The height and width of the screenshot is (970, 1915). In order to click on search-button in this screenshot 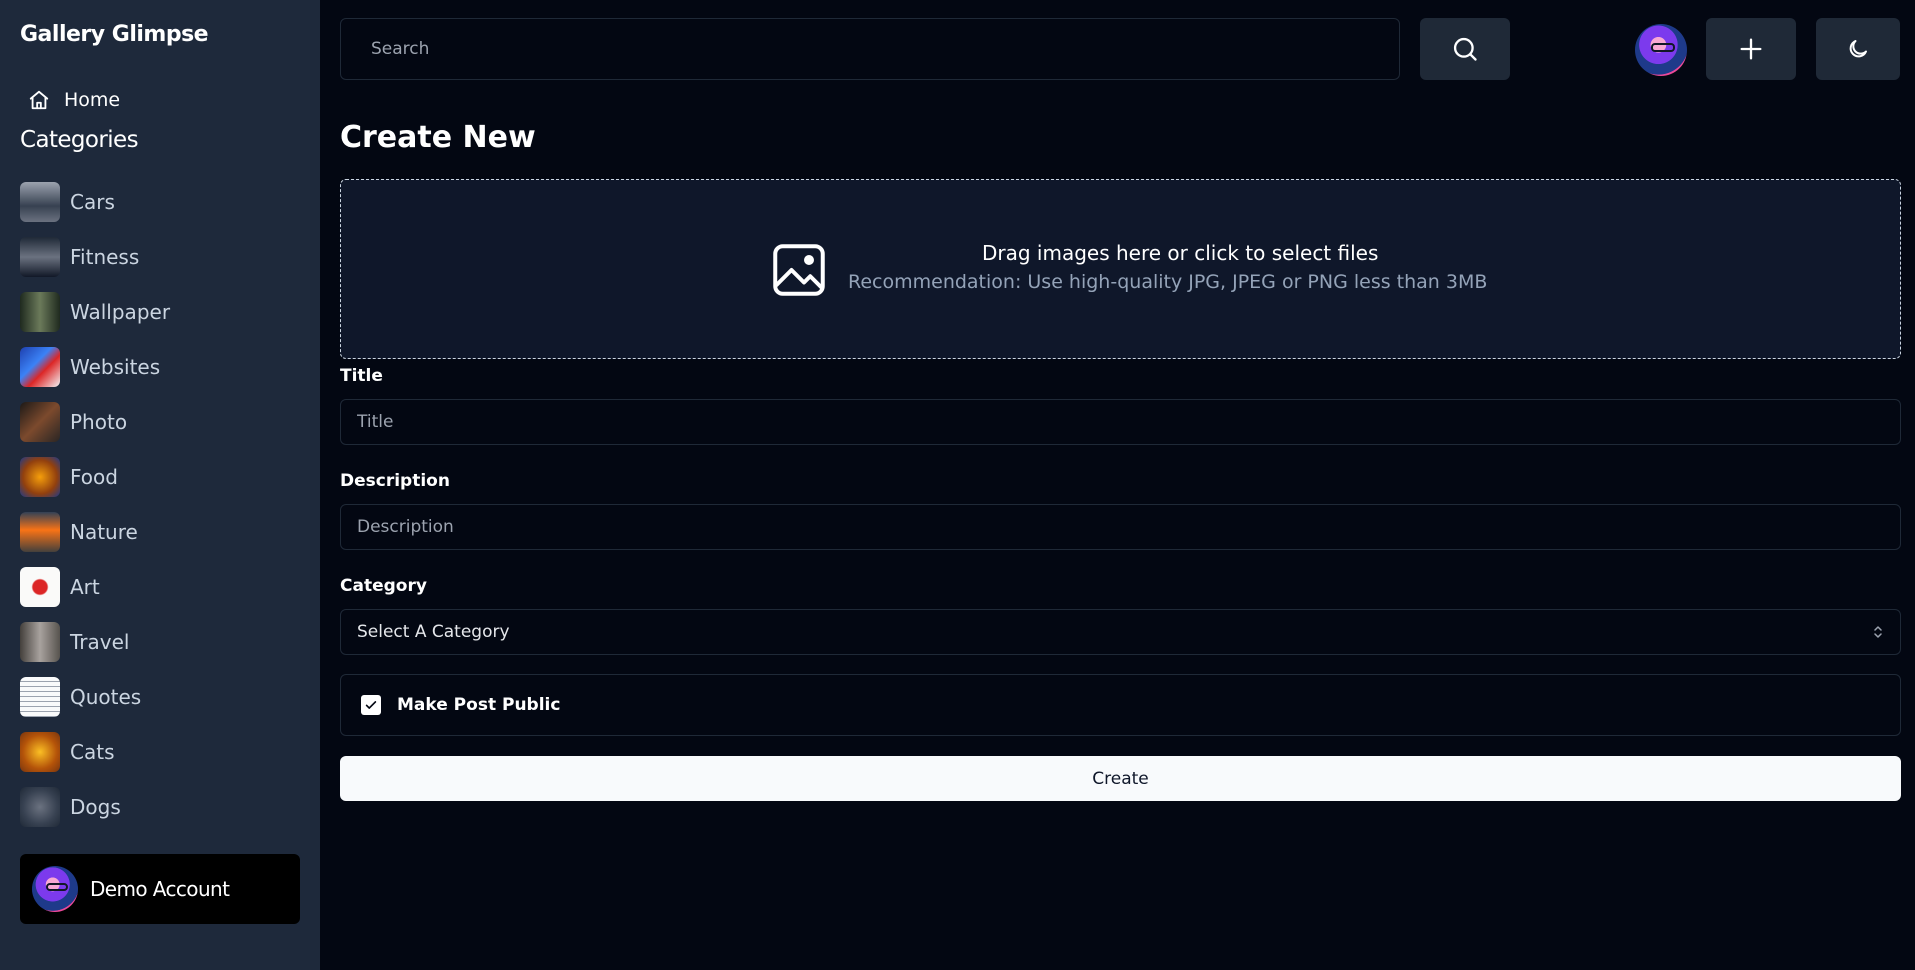, I will do `click(1465, 49)`.